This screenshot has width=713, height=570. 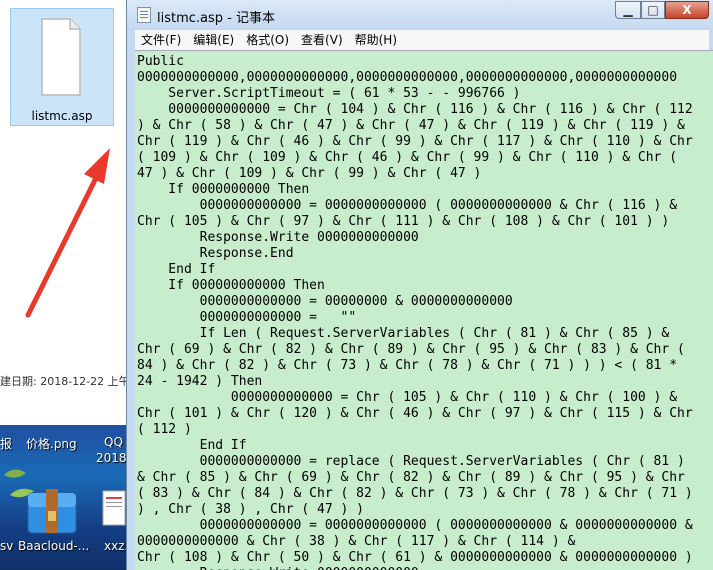 What do you see at coordinates (215, 253) in the screenshot?
I see `code-line: Response.End` at bounding box center [215, 253].